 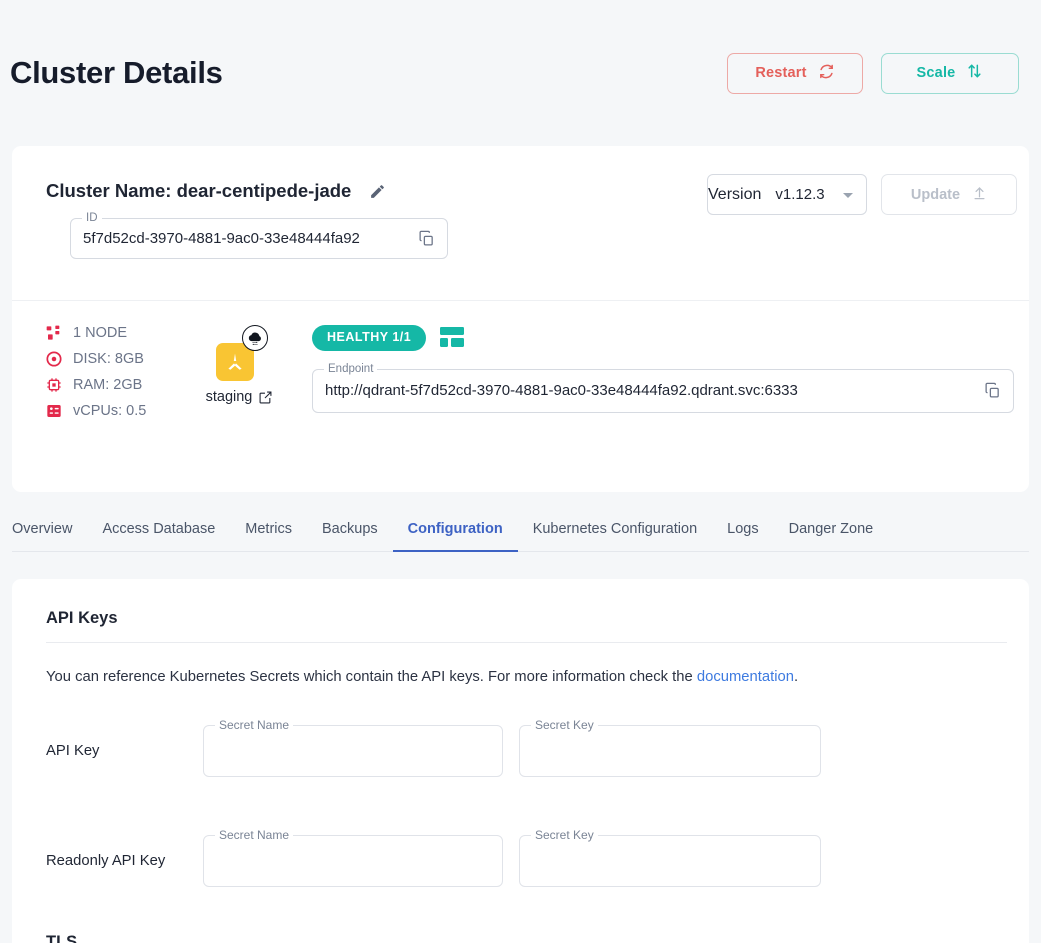 What do you see at coordinates (221, 238) in the screenshot?
I see `cluster-id-value: 5f7d52cd-3970-4881-9ac0-33e48444fa92` at bounding box center [221, 238].